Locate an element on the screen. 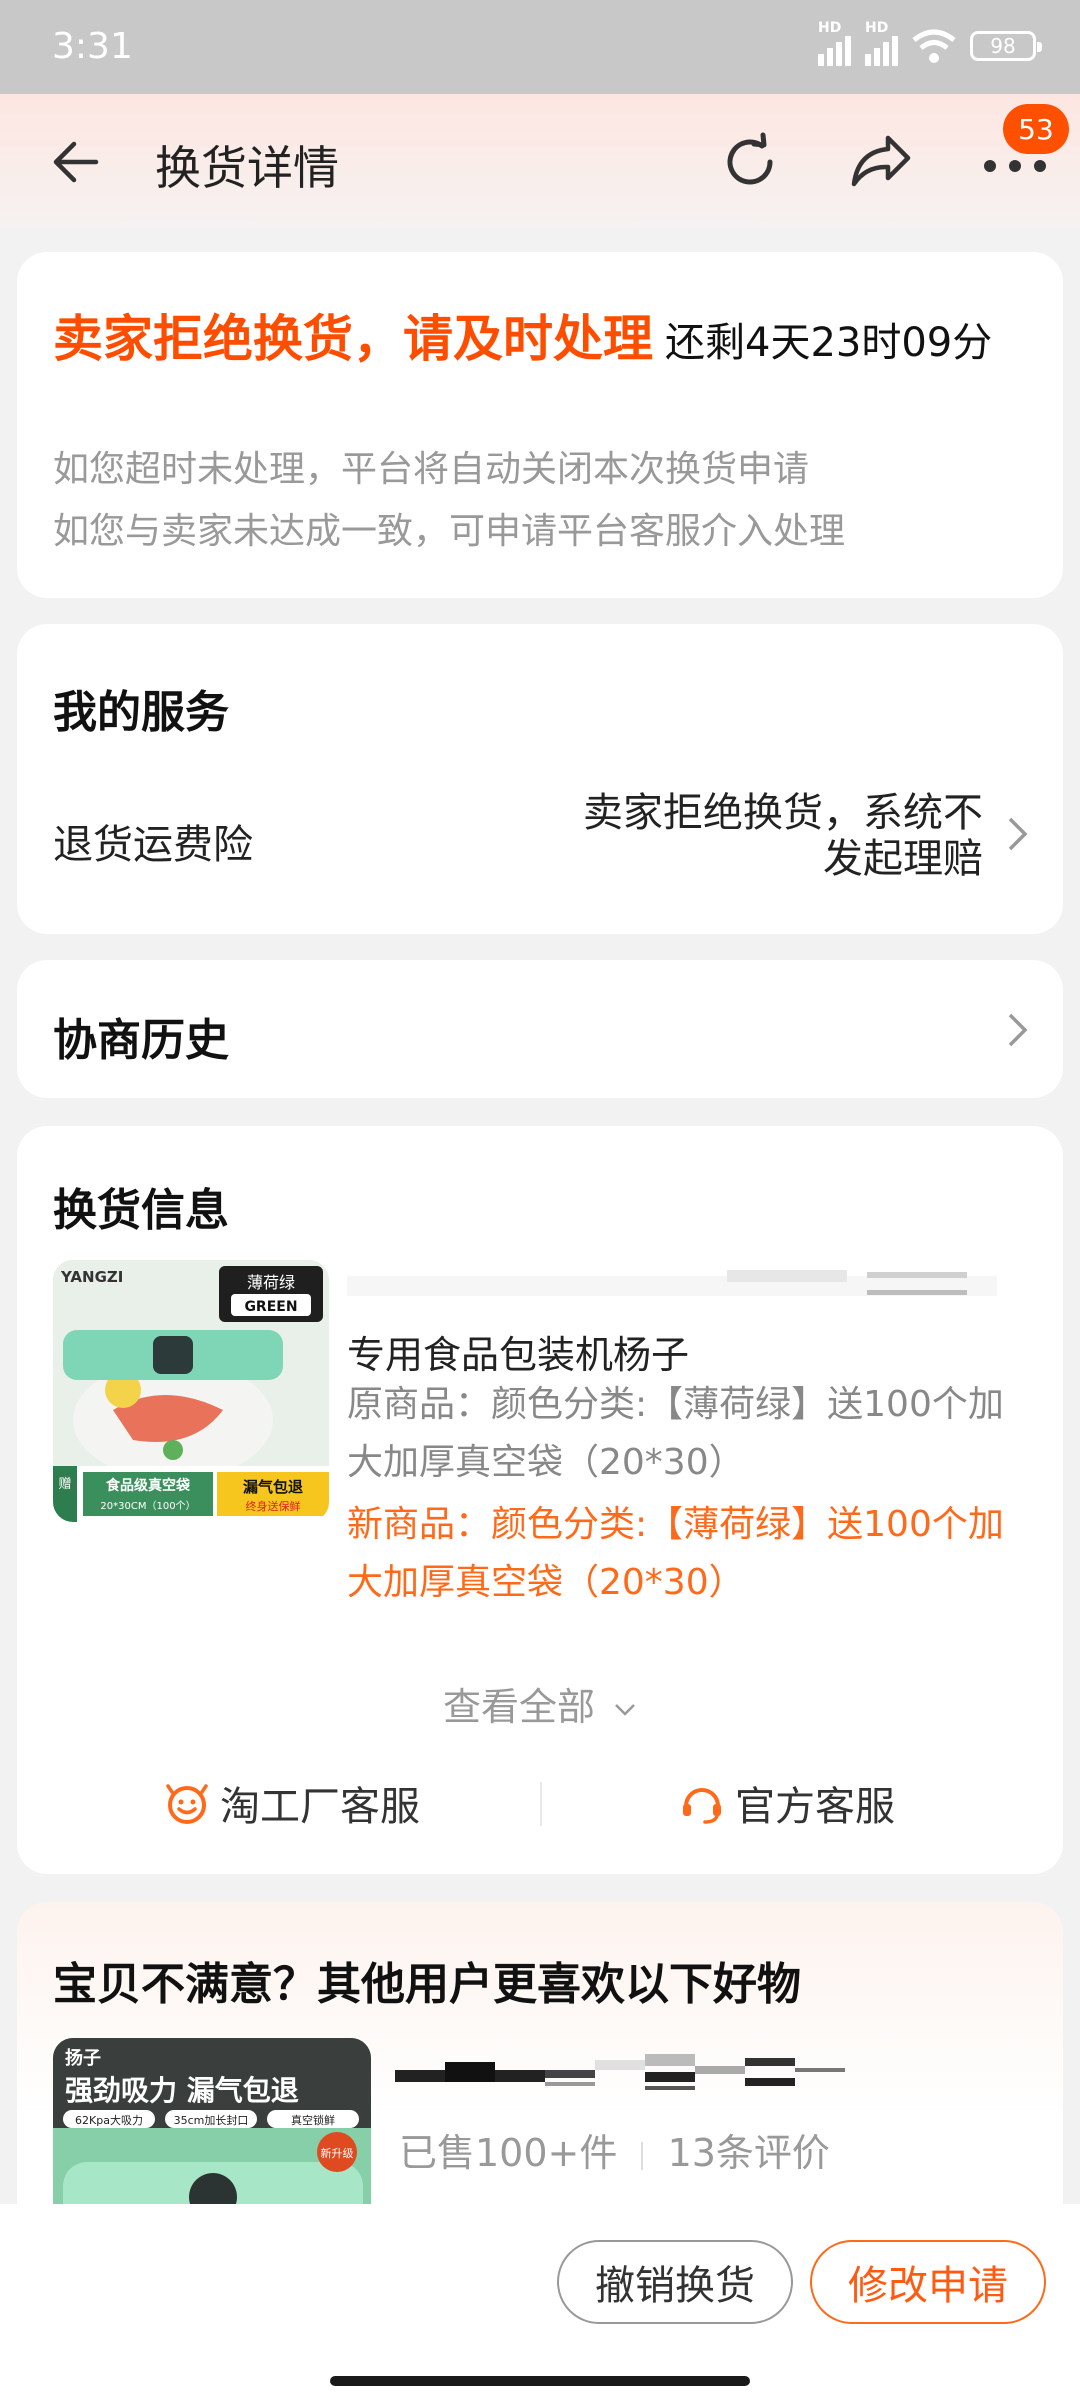 This screenshot has height=2400, width=1080. view-all-button: 查看全部 is located at coordinates (540, 1703).